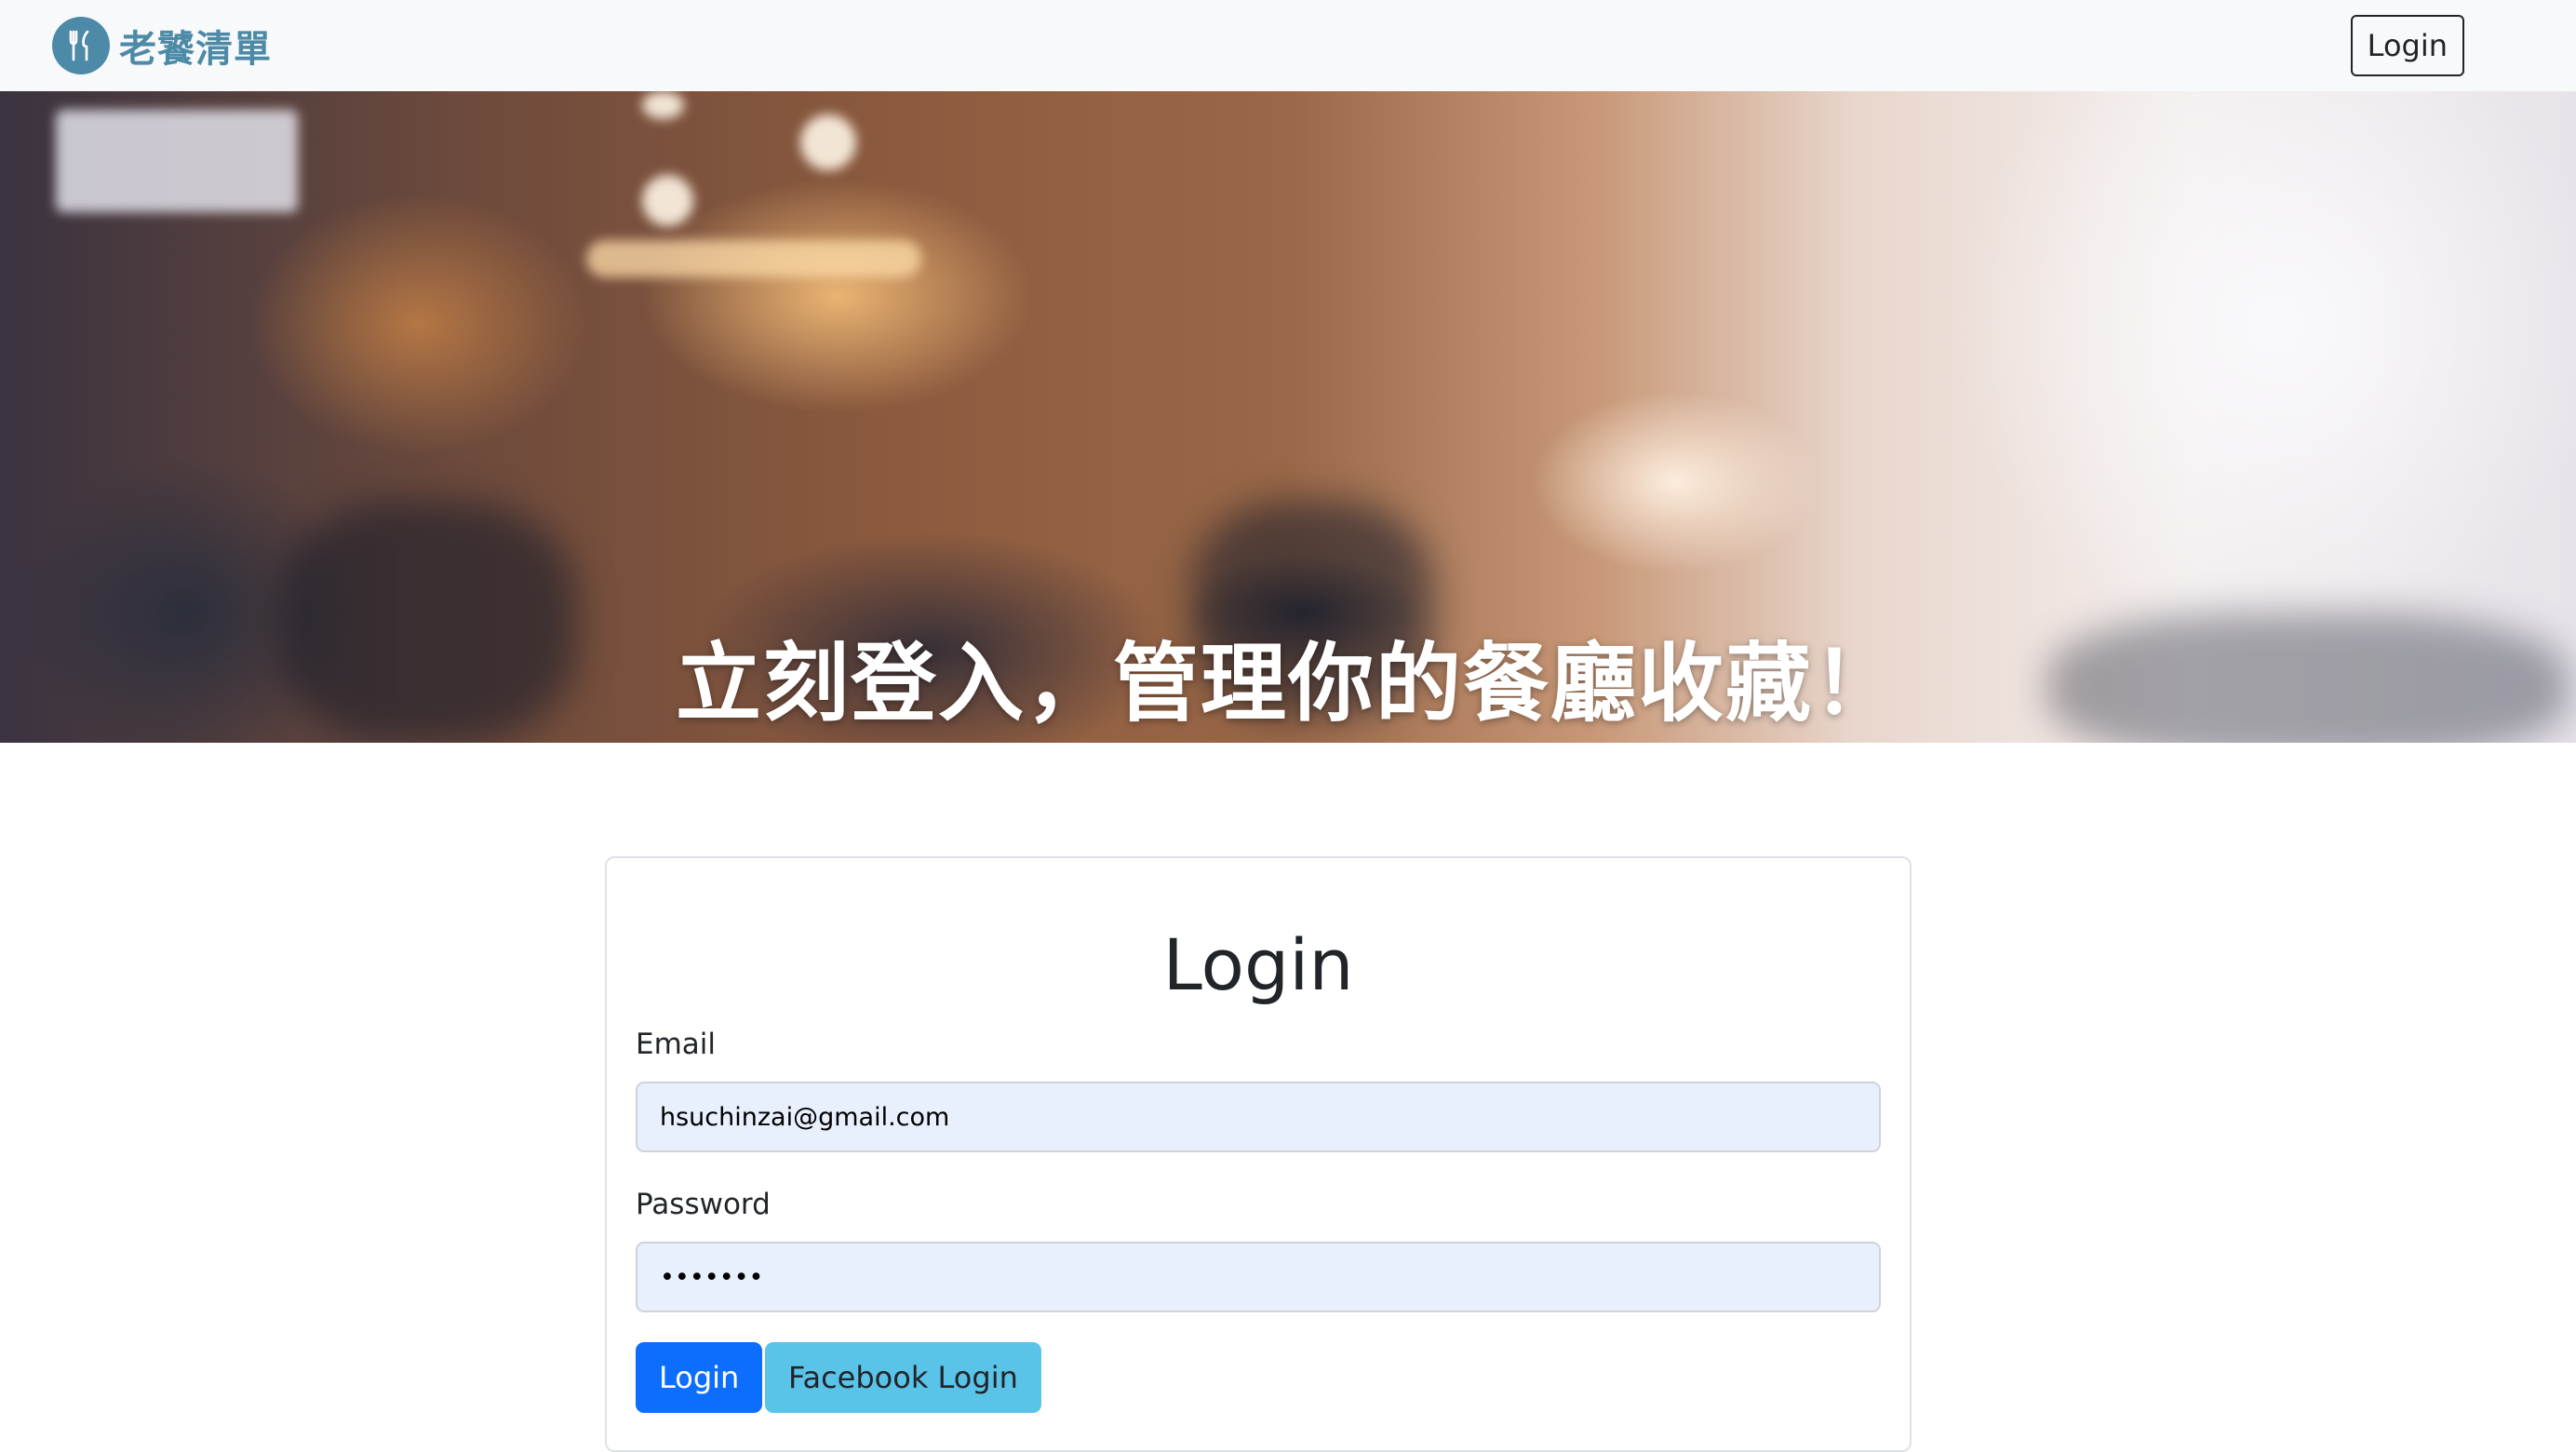  I want to click on navbar: 老饕清單 Login, so click(1288, 45).